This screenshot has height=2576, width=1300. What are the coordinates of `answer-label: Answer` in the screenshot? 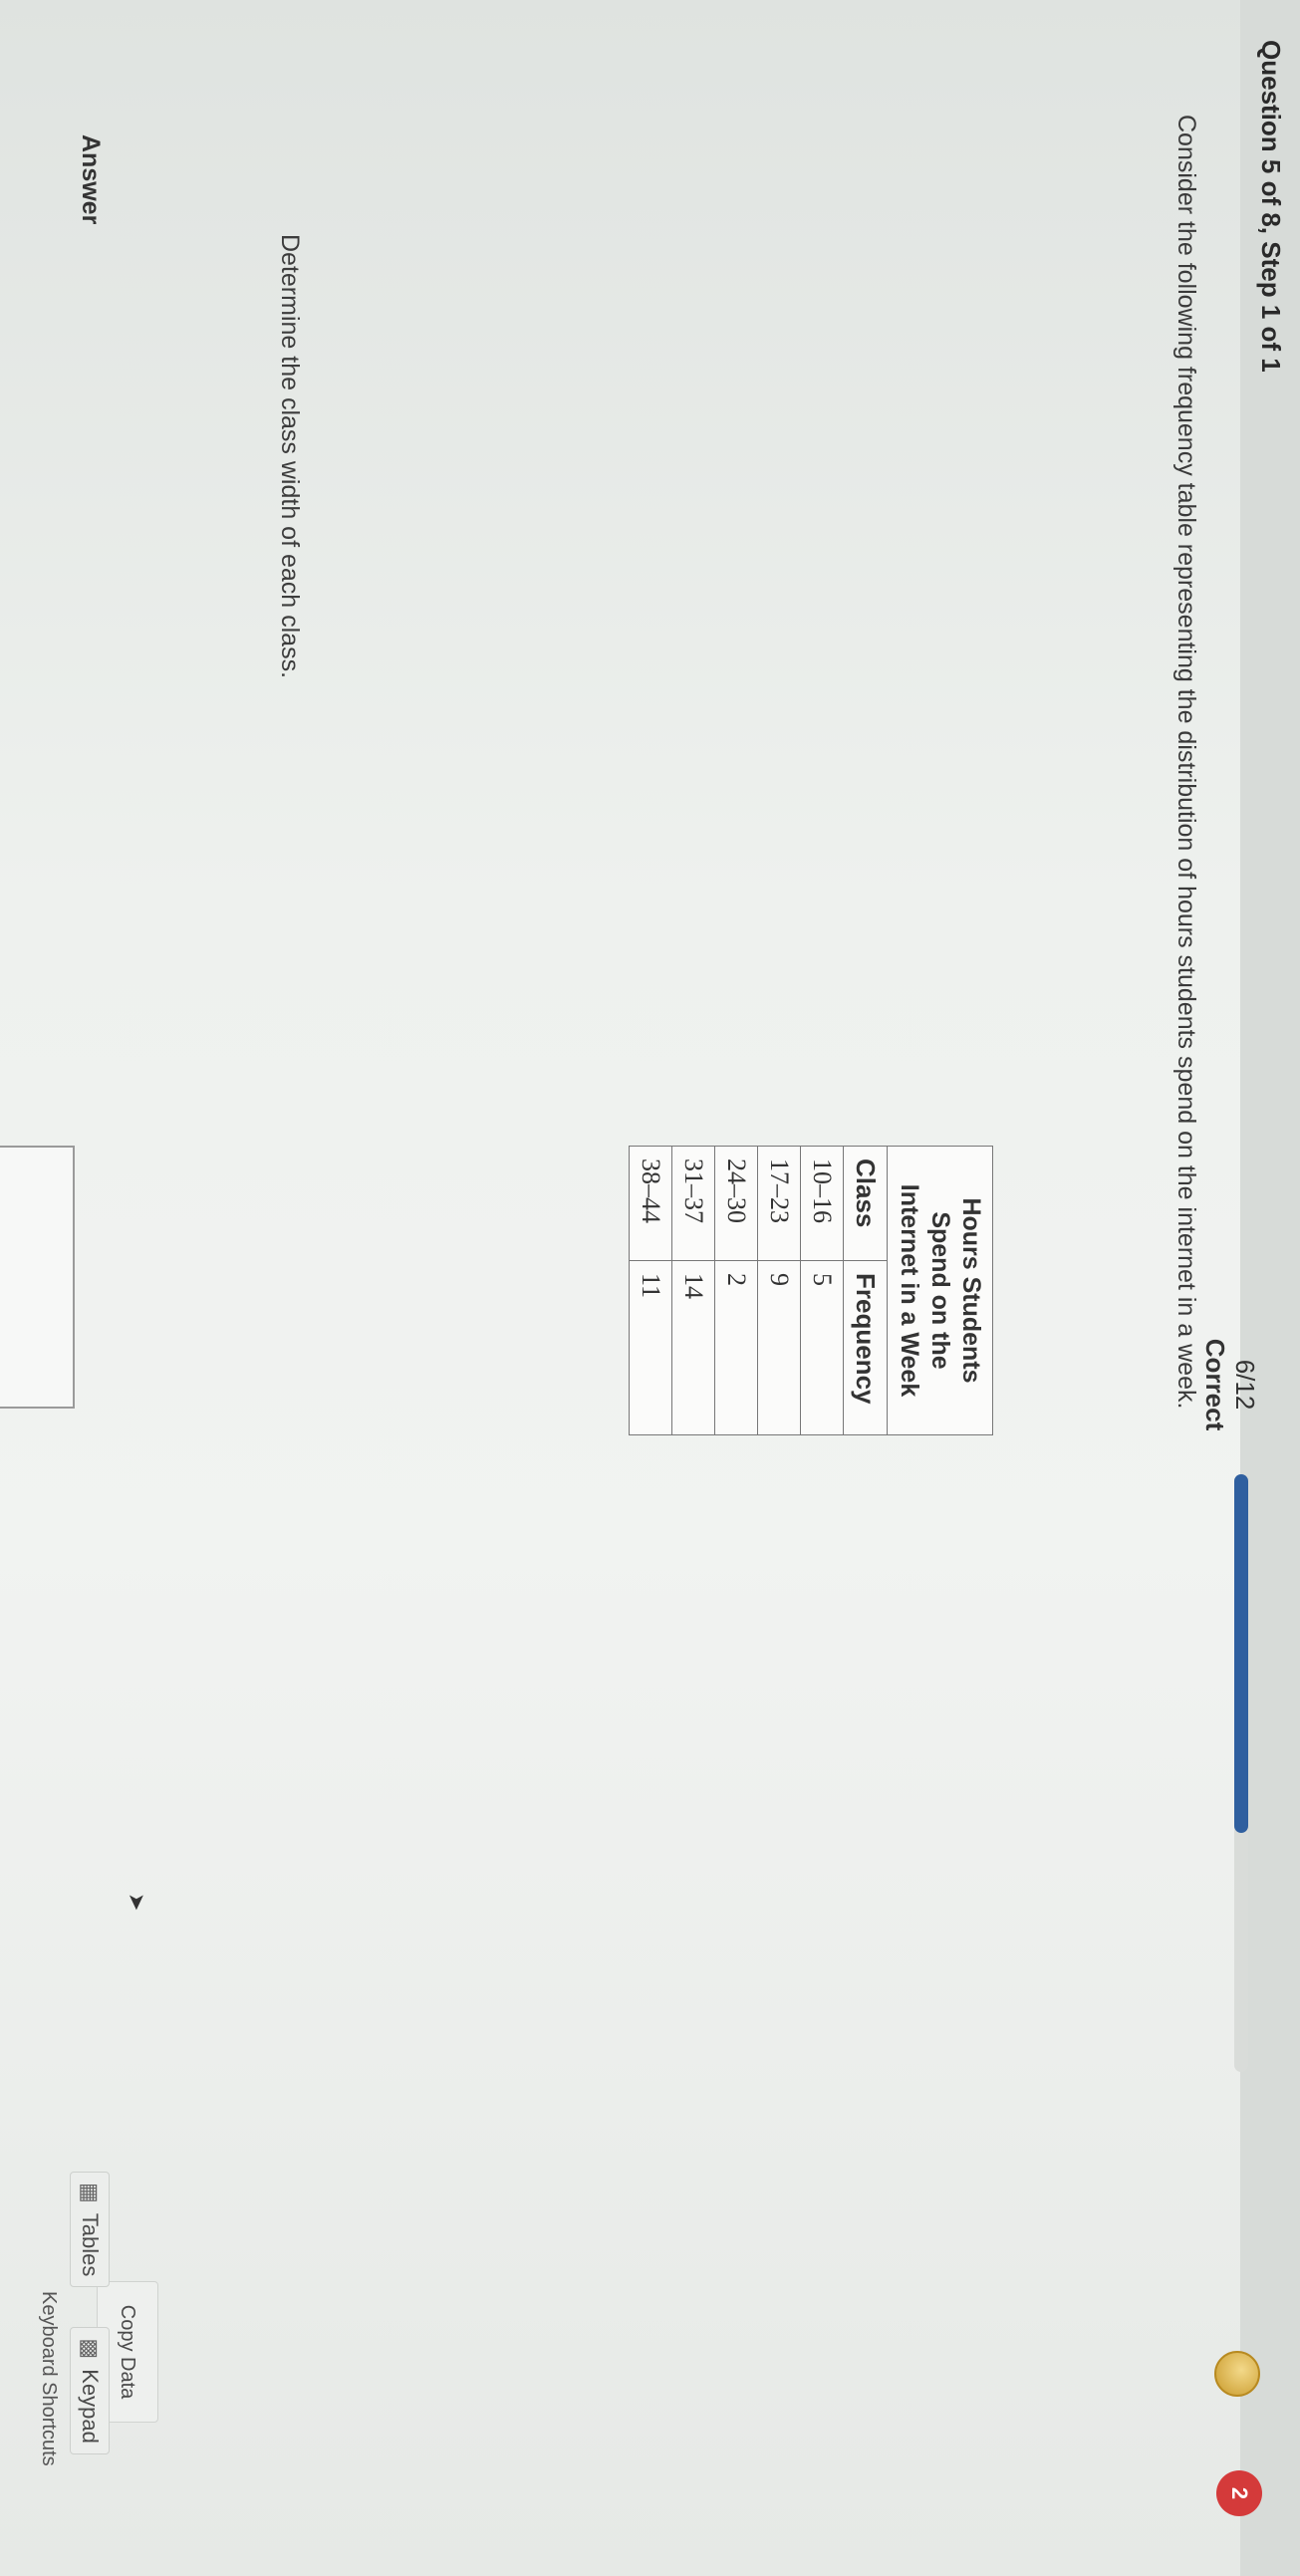 It's located at (91, 179).